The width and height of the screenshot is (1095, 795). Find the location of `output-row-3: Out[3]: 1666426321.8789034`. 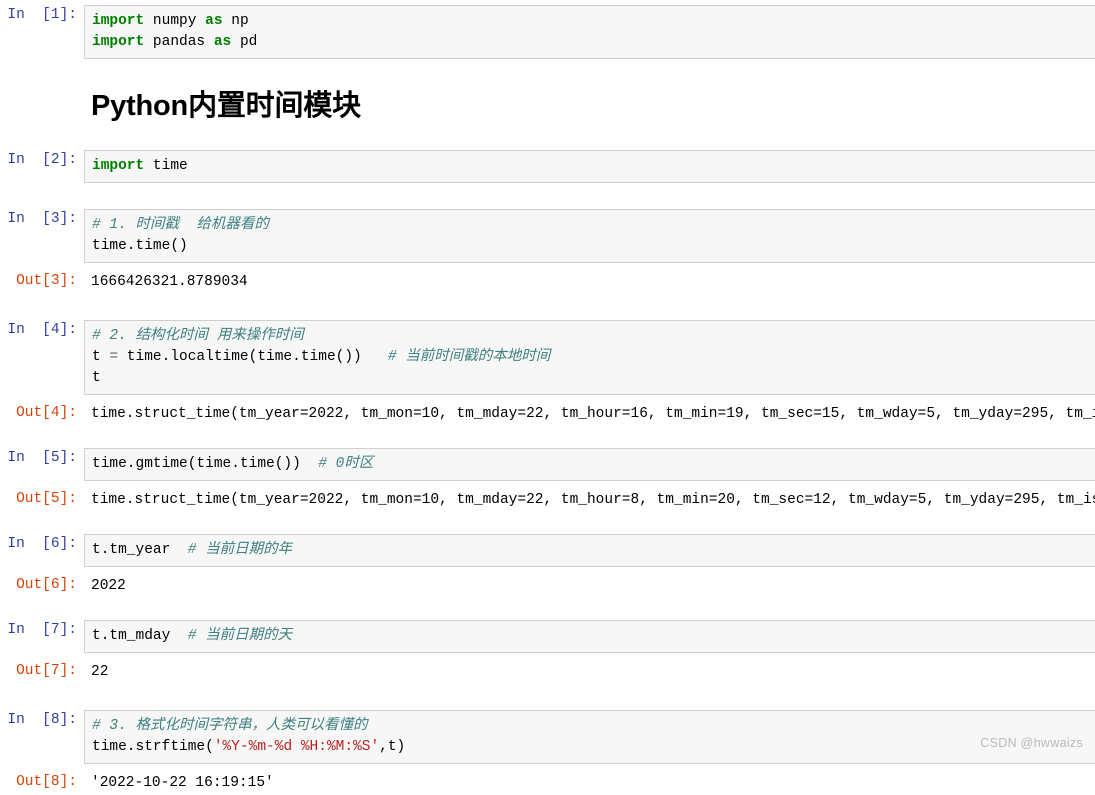

output-row-3: Out[3]: 1666426321.8789034 is located at coordinates (547, 282).